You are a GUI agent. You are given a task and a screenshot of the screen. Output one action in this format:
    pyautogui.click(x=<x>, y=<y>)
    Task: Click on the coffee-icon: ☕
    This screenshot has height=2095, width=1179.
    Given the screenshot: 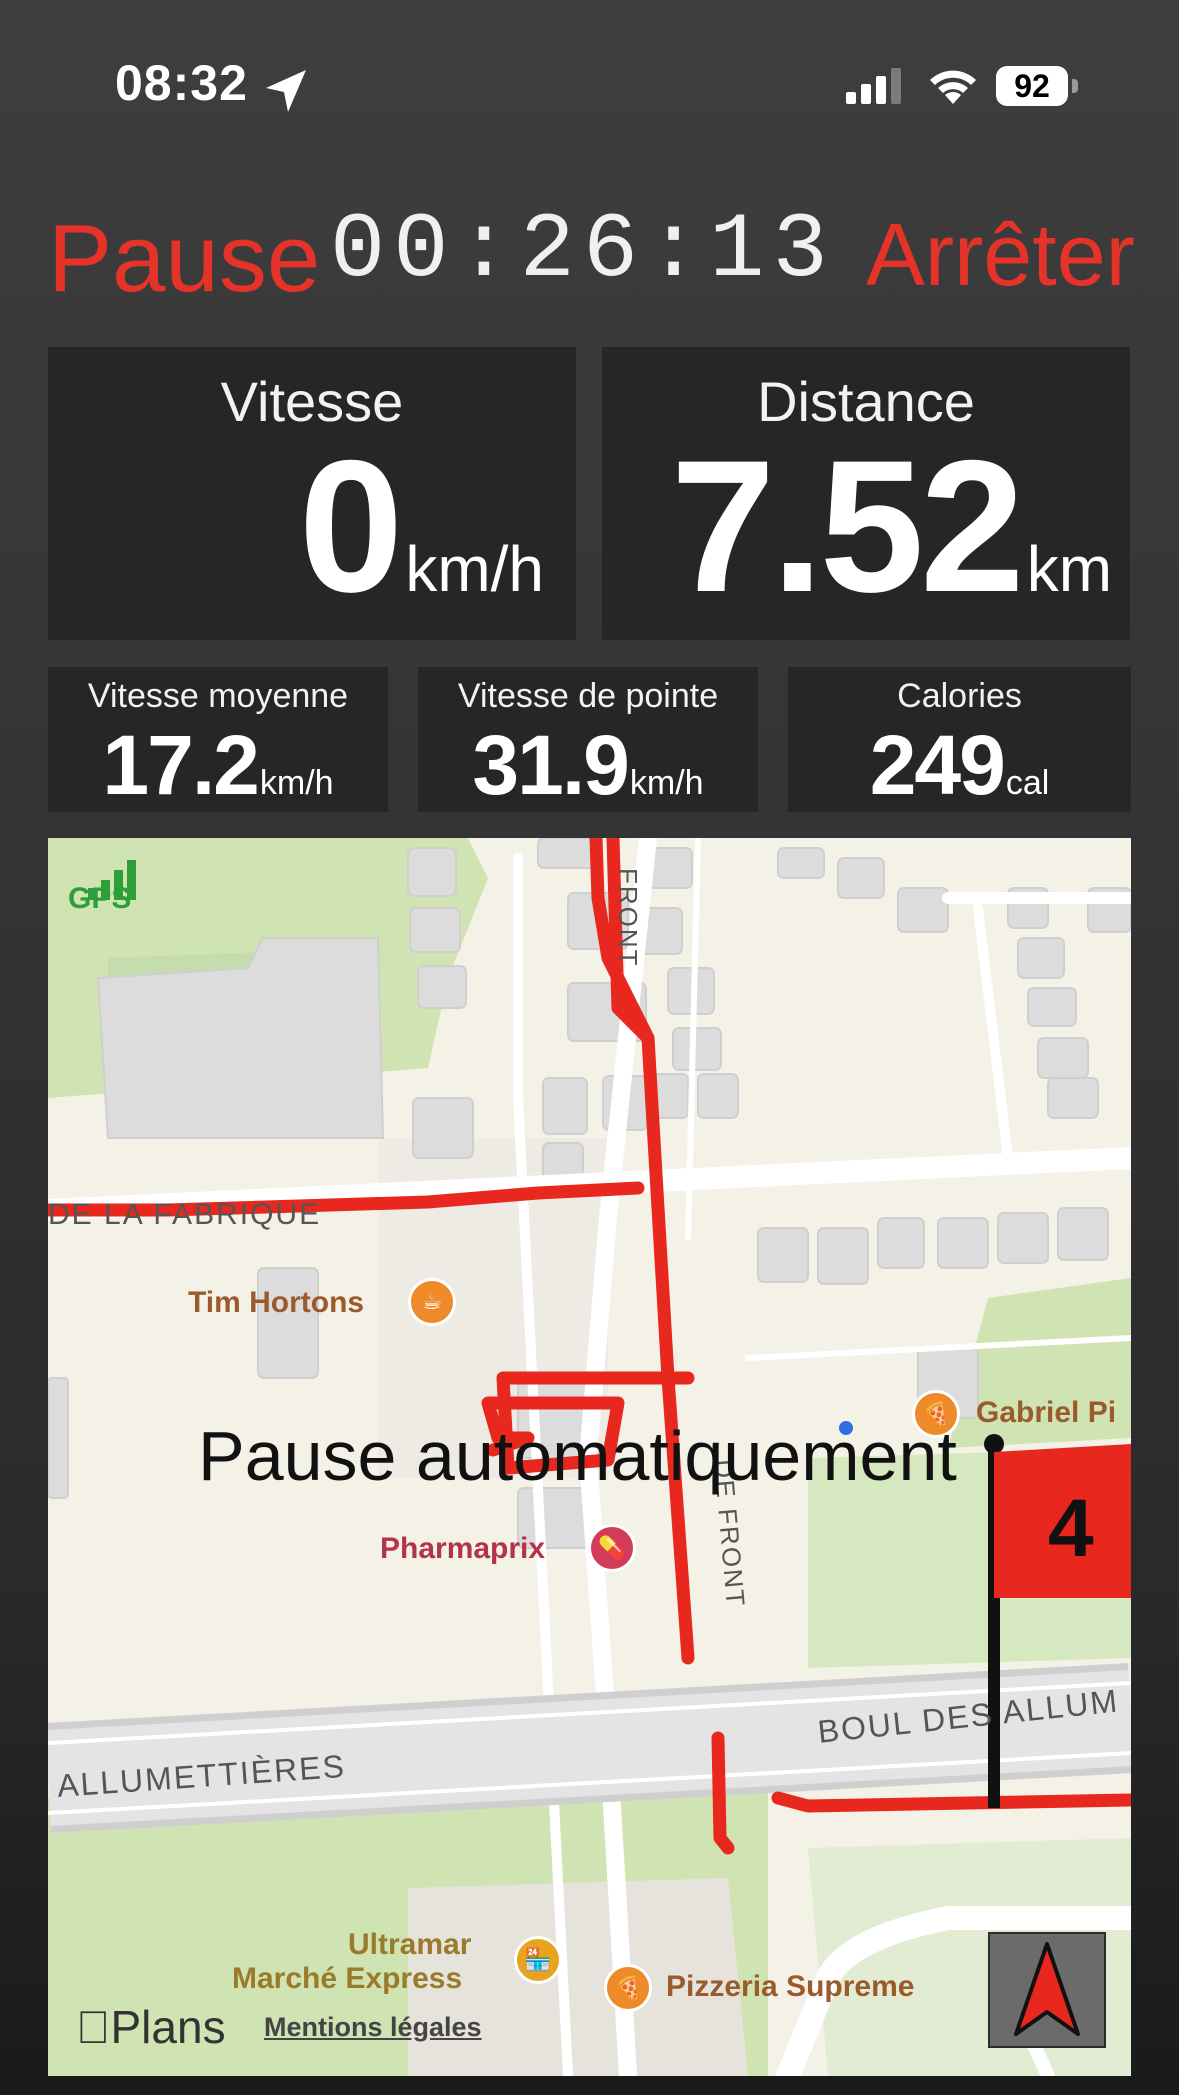 What is the action you would take?
    pyautogui.click(x=432, y=1302)
    